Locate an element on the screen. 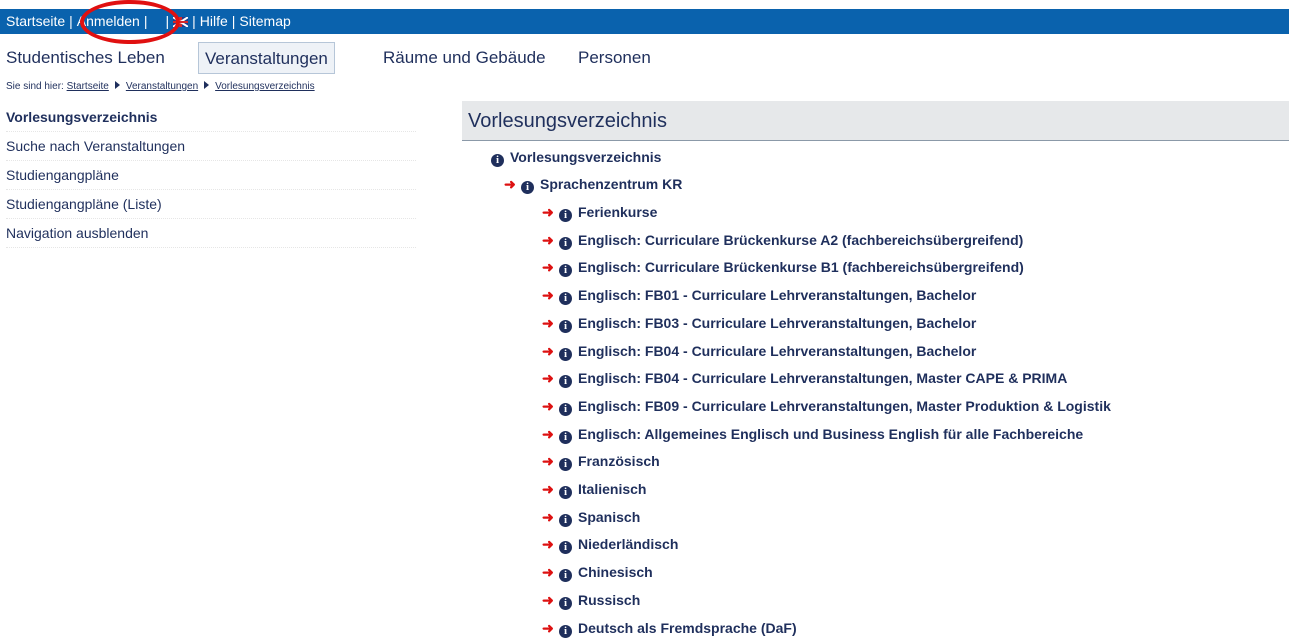 Image resolution: width=1289 pixels, height=642 pixels. tree-child-label: Spanisch is located at coordinates (609, 517).